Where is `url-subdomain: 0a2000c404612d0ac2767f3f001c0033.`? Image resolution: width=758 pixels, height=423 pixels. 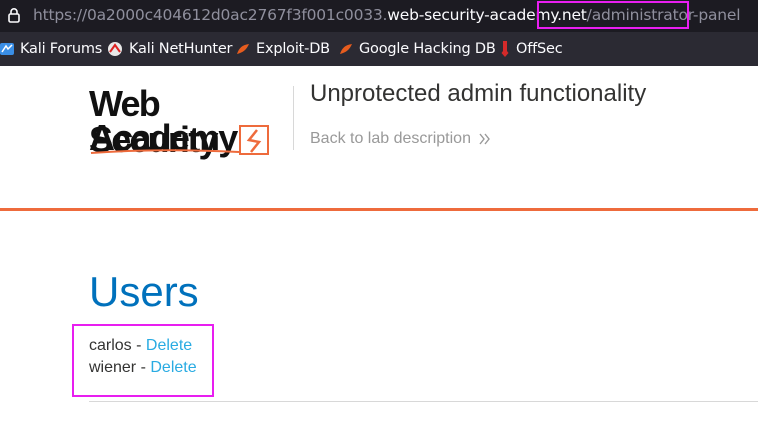
url-subdomain: 0a2000c404612d0ac2767f3f001c0033. is located at coordinates (237, 15).